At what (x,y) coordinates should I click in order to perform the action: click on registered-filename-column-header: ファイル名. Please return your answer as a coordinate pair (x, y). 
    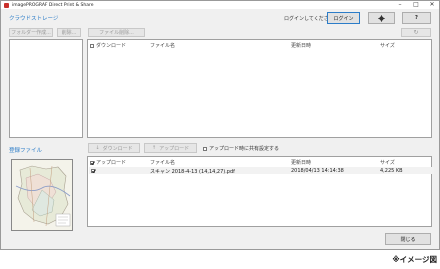
    Looking at the image, I should click on (162, 162).